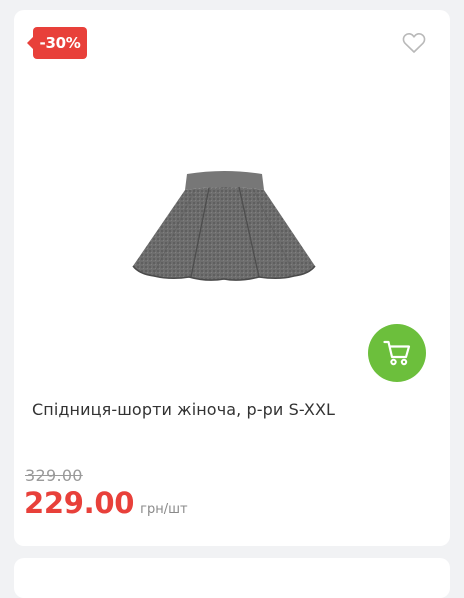 The height and width of the screenshot is (598, 464). What do you see at coordinates (30, 43) in the screenshot?
I see `badge-notch` at bounding box center [30, 43].